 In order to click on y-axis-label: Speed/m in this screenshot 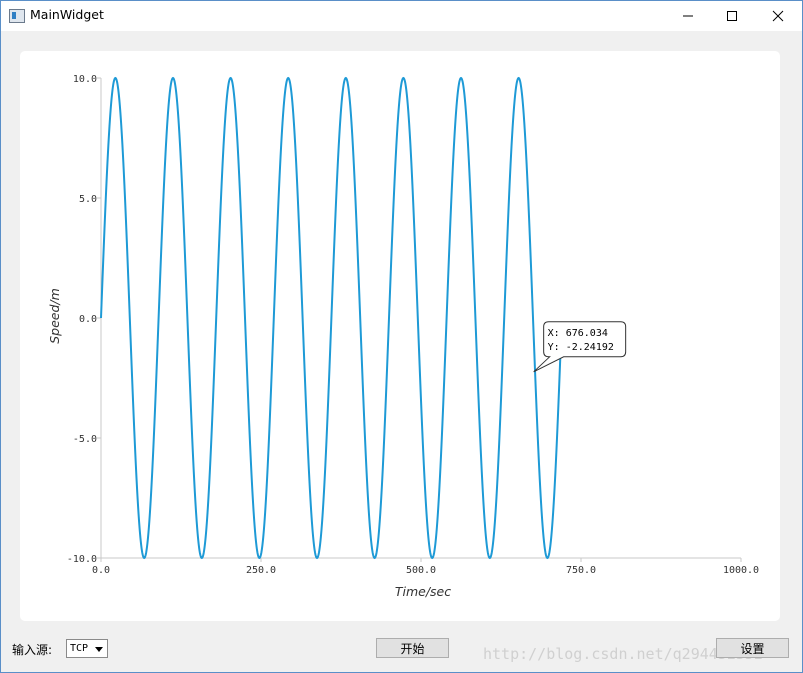, I will do `click(54, 316)`.